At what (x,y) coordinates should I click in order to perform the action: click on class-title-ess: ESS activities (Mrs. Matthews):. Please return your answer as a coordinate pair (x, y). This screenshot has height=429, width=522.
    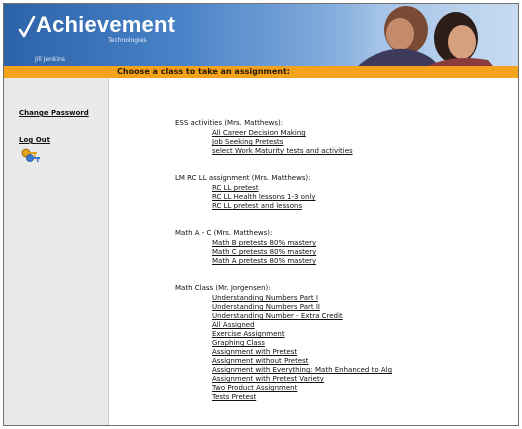
    Looking at the image, I should click on (229, 123).